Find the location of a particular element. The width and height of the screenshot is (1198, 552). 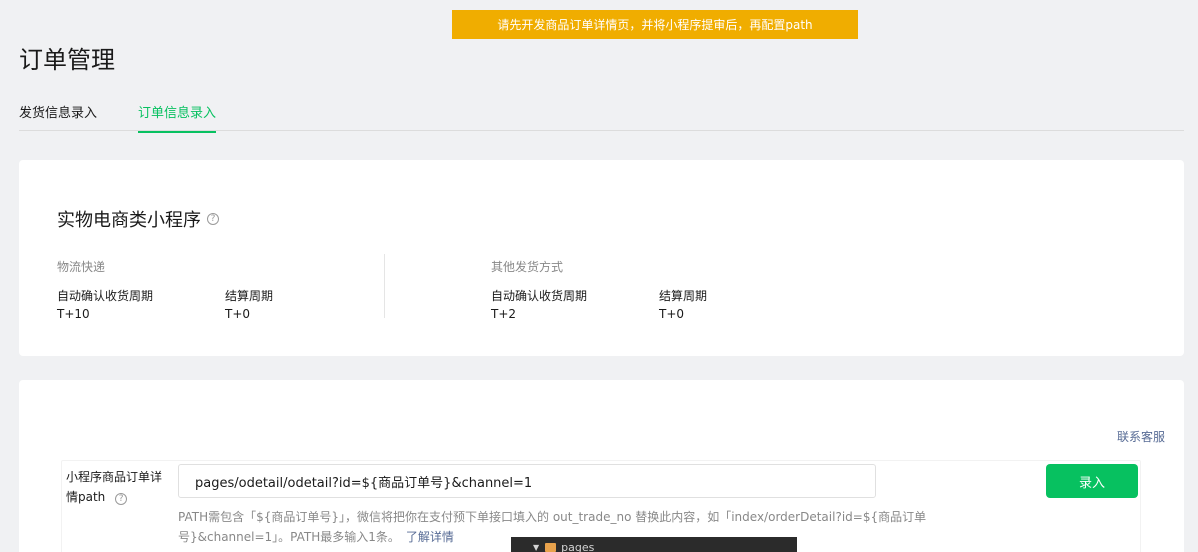

other-shipping-fields: 自动确认收货周期 T+2 结算周期 T+0 is located at coordinates (659, 304).